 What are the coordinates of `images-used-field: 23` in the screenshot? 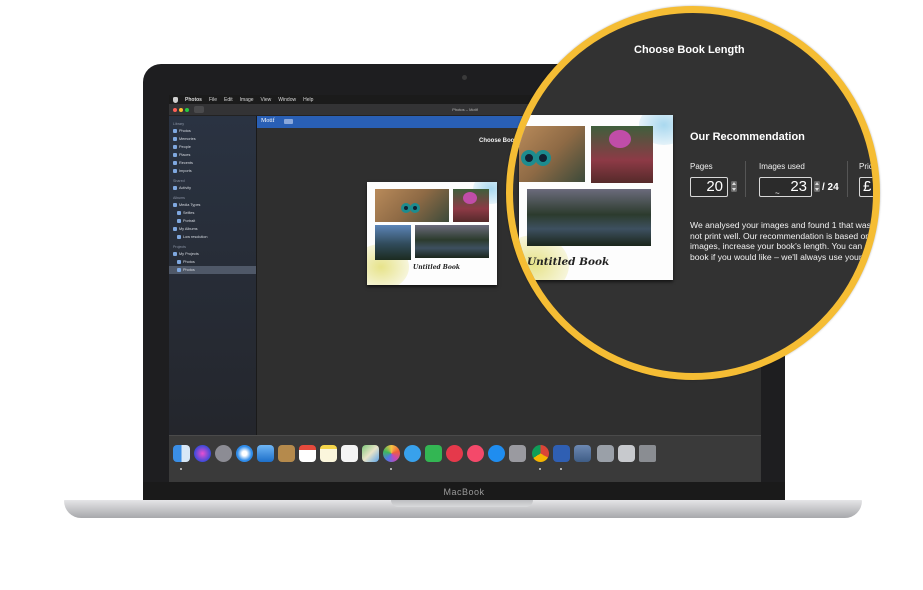 It's located at (785, 187).